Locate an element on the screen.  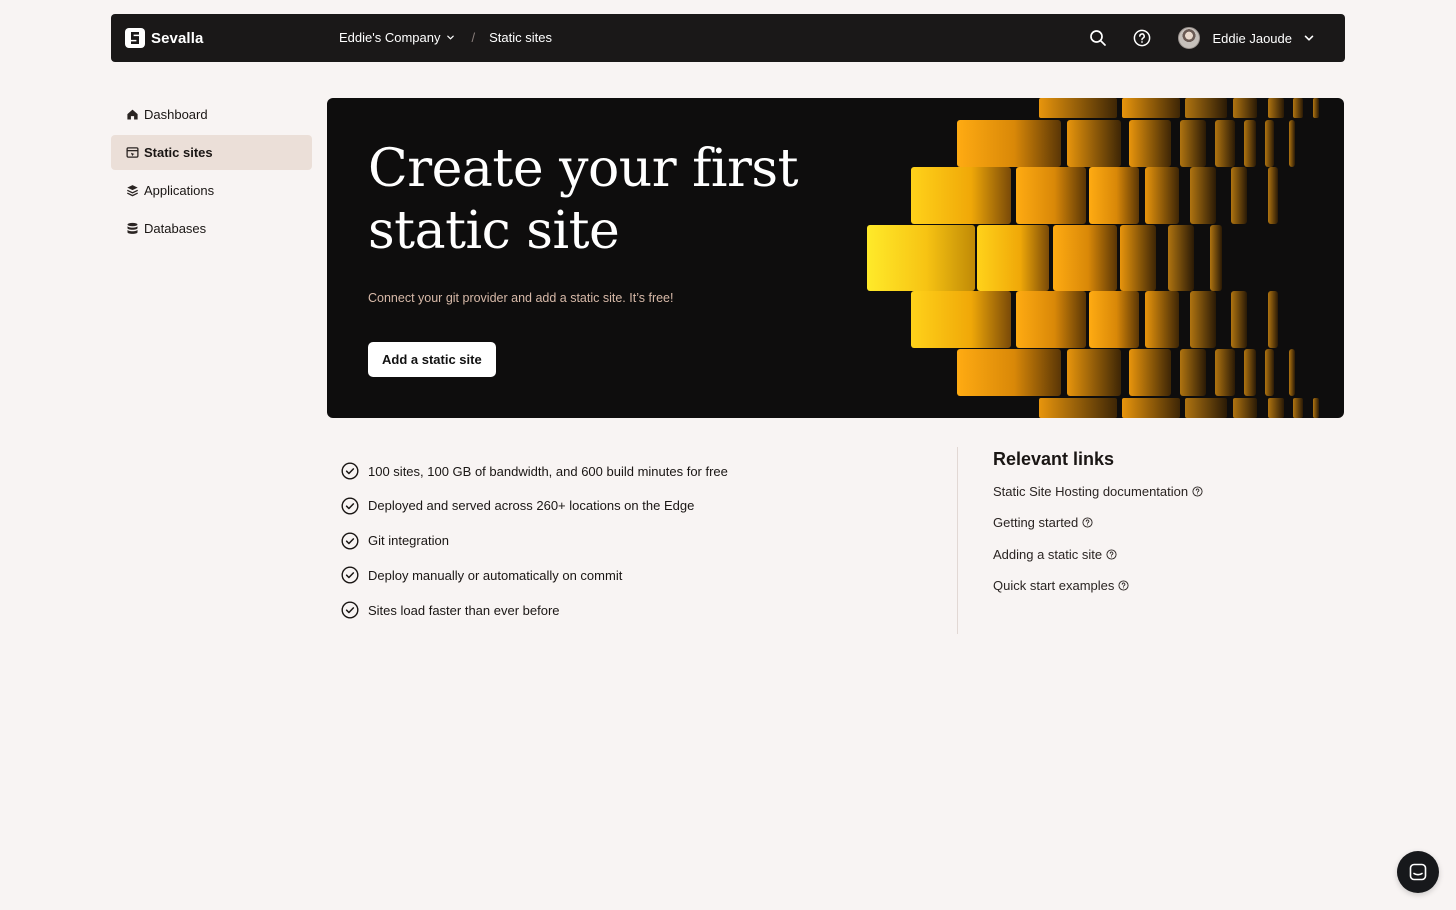
hero-title: Create your first static site is located at coordinates (583, 200).